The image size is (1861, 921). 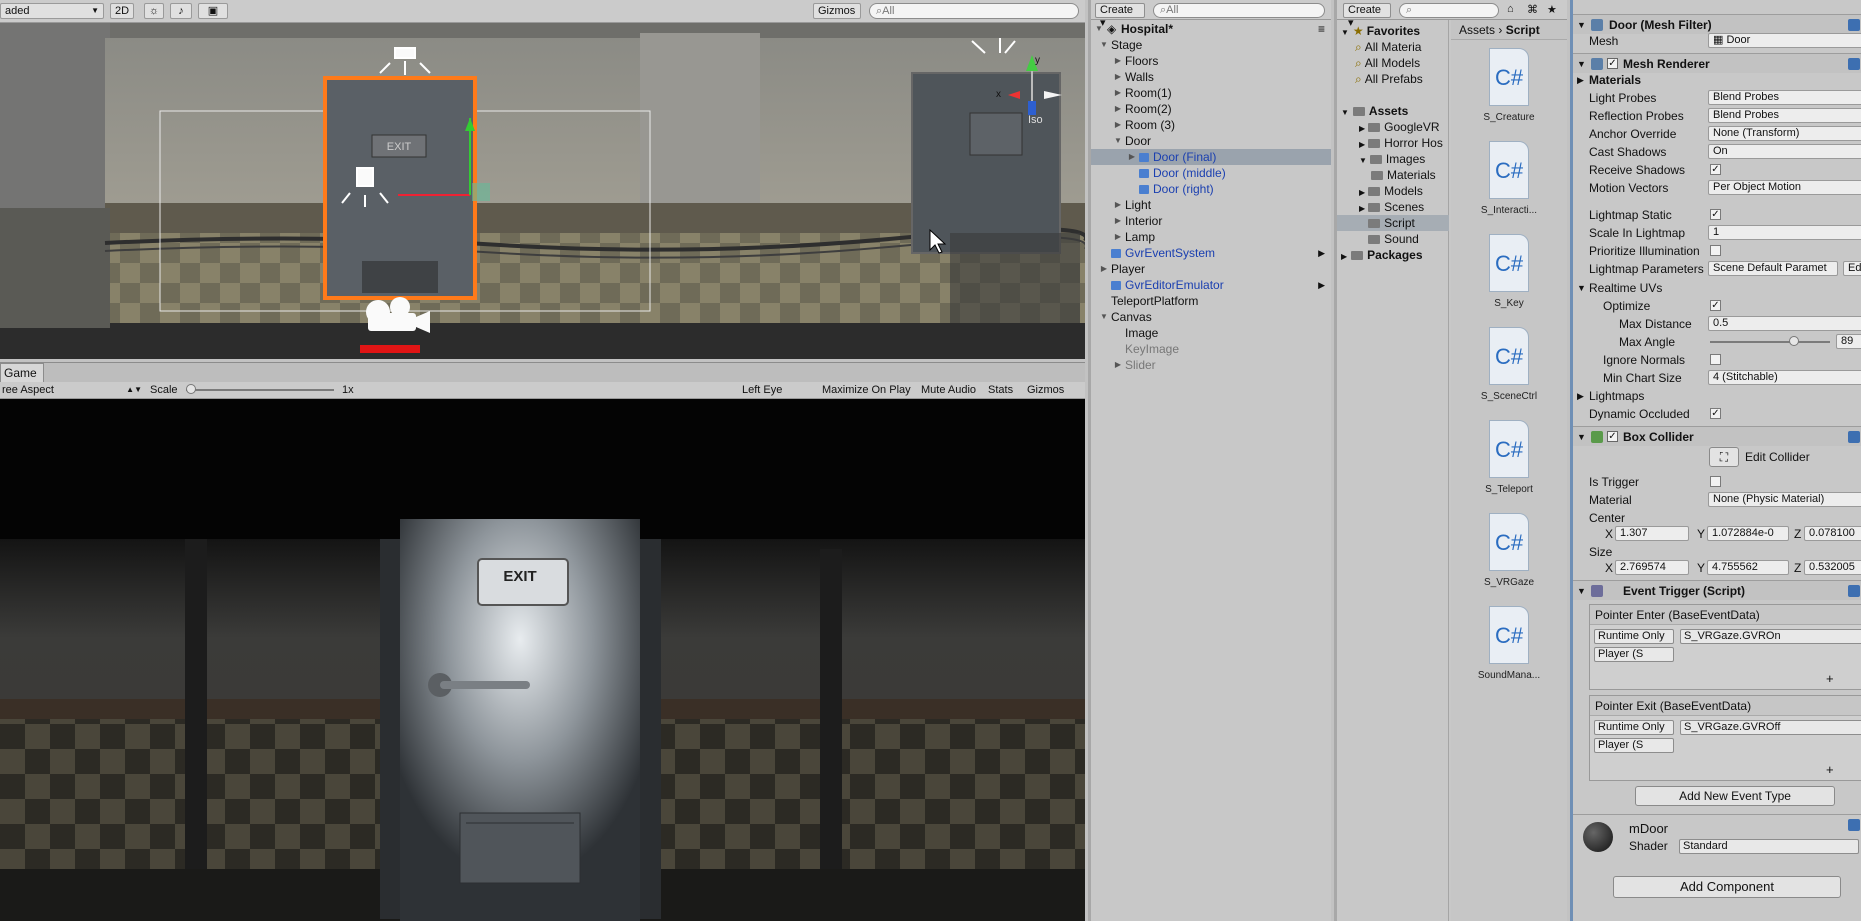 What do you see at coordinates (1832, 567) in the screenshot?
I see `size-z-field: 0.532005` at bounding box center [1832, 567].